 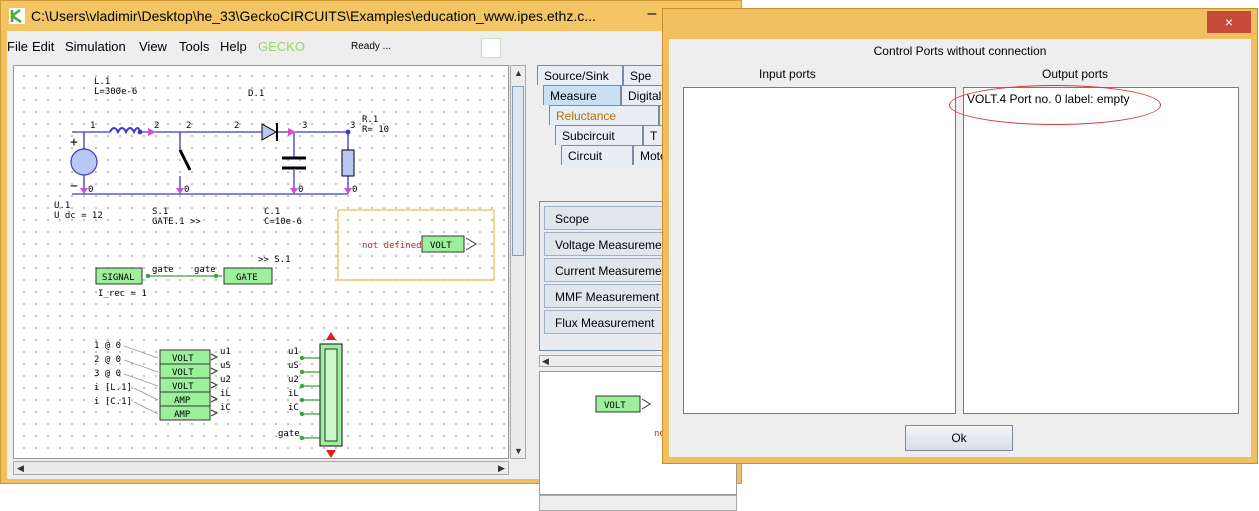 I want to click on label-c1: C.1, so click(x=272, y=212).